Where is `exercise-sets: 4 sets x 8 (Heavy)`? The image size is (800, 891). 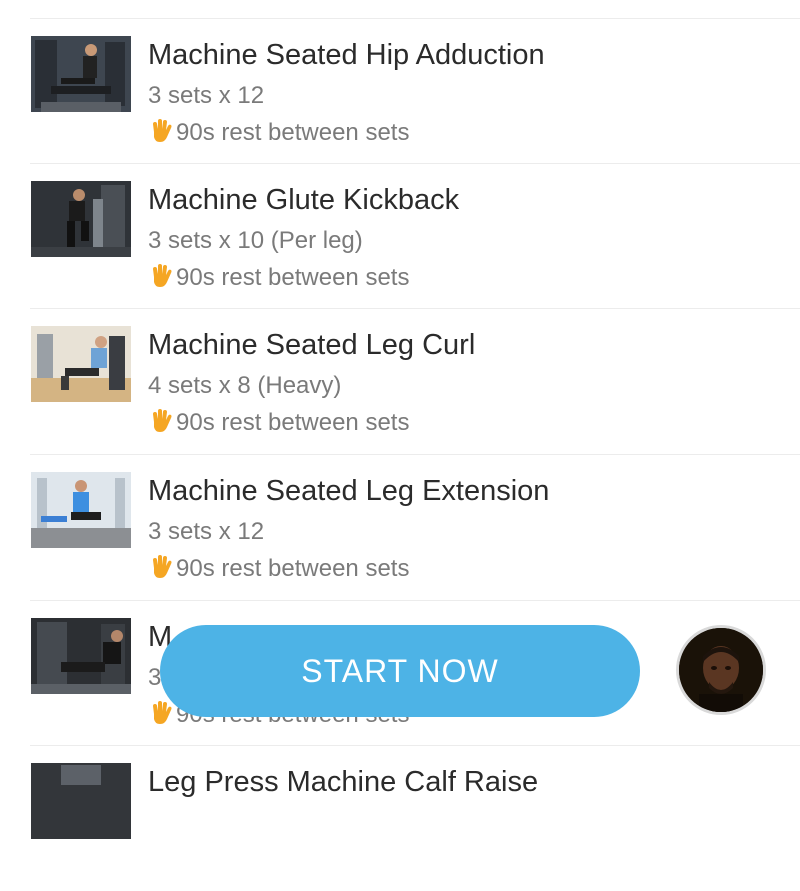 exercise-sets: 4 sets x 8 (Heavy) is located at coordinates (245, 385).